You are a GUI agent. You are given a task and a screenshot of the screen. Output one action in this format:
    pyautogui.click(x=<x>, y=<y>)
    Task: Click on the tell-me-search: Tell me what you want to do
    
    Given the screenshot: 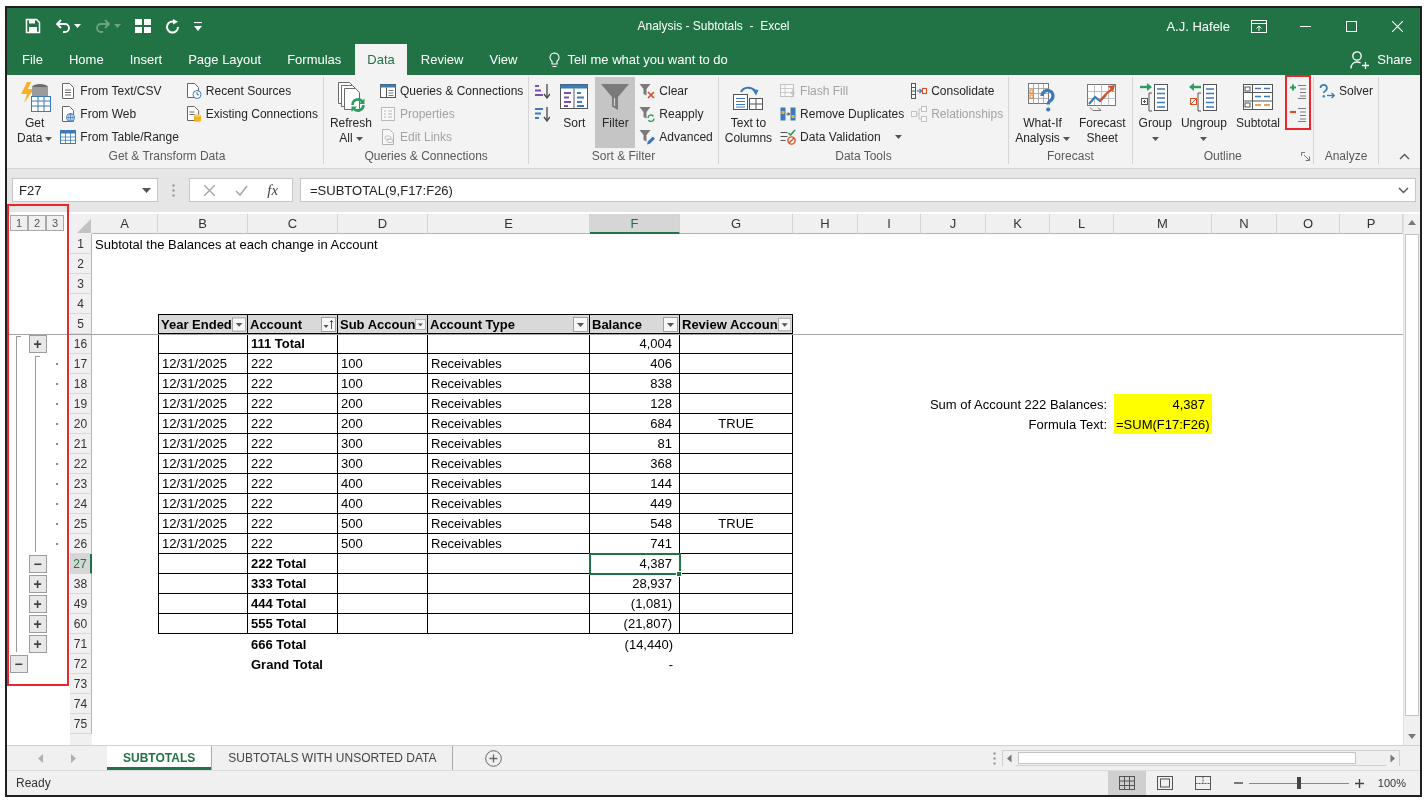 What is the action you would take?
    pyautogui.click(x=638, y=59)
    